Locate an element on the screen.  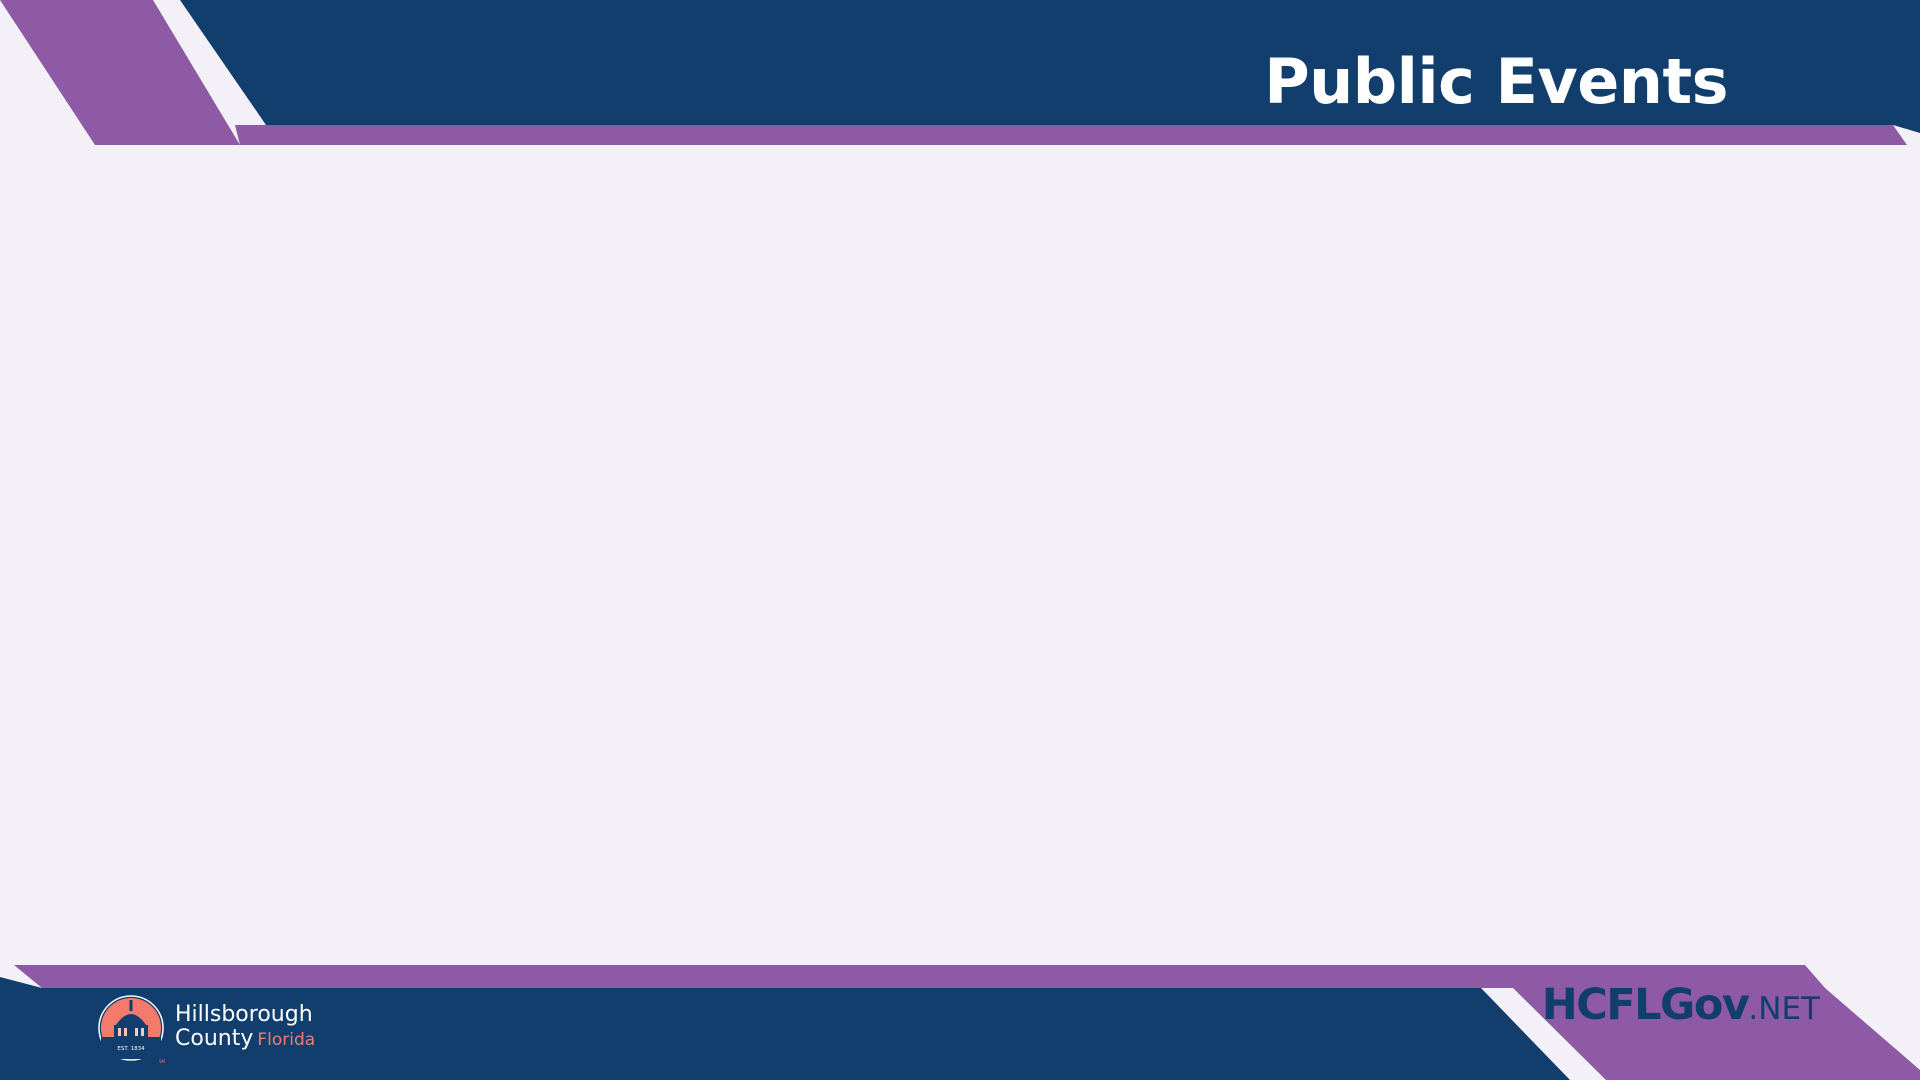
logo-line-1: Hillsborough is located at coordinates (244, 1014).